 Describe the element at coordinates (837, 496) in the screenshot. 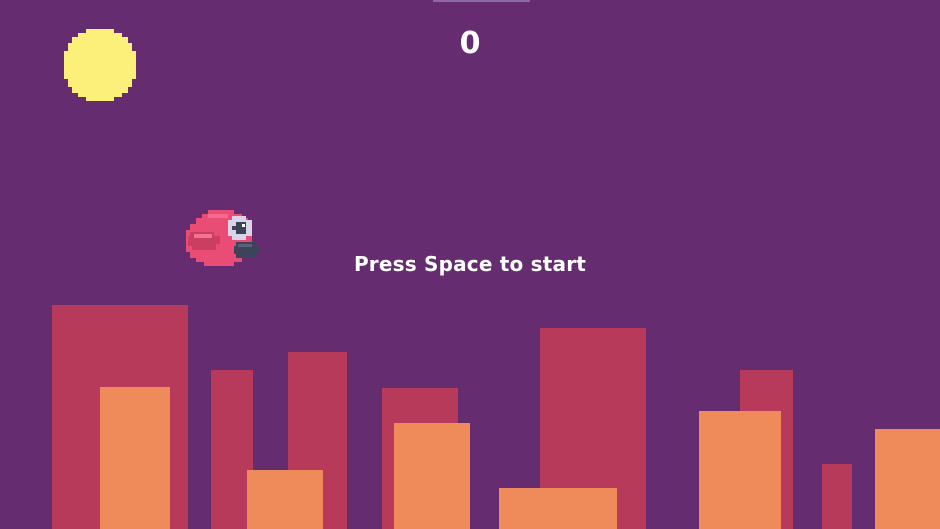

I see `background-building` at that location.